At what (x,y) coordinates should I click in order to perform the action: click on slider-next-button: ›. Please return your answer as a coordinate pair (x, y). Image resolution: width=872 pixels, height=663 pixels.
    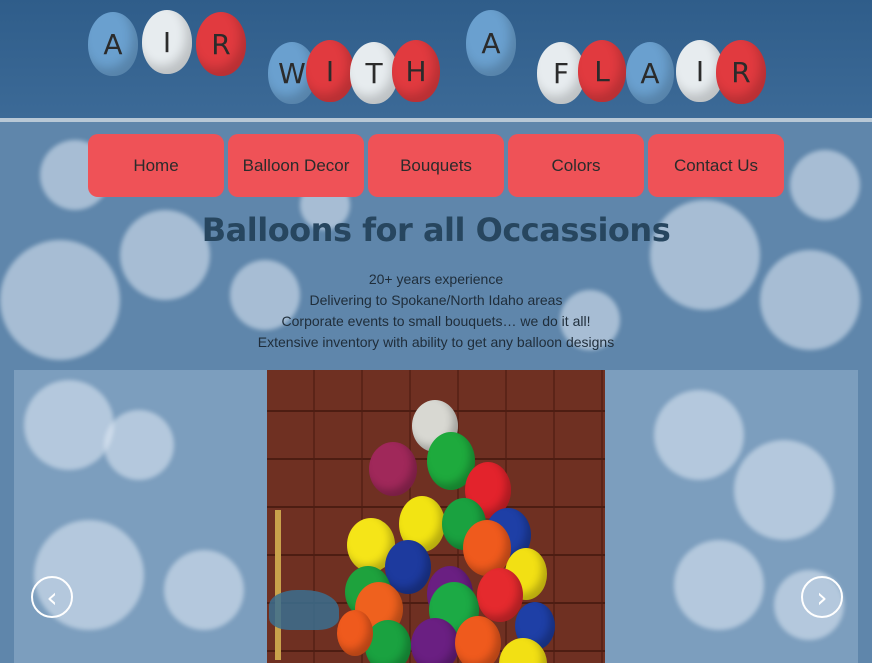
    Looking at the image, I should click on (822, 597).